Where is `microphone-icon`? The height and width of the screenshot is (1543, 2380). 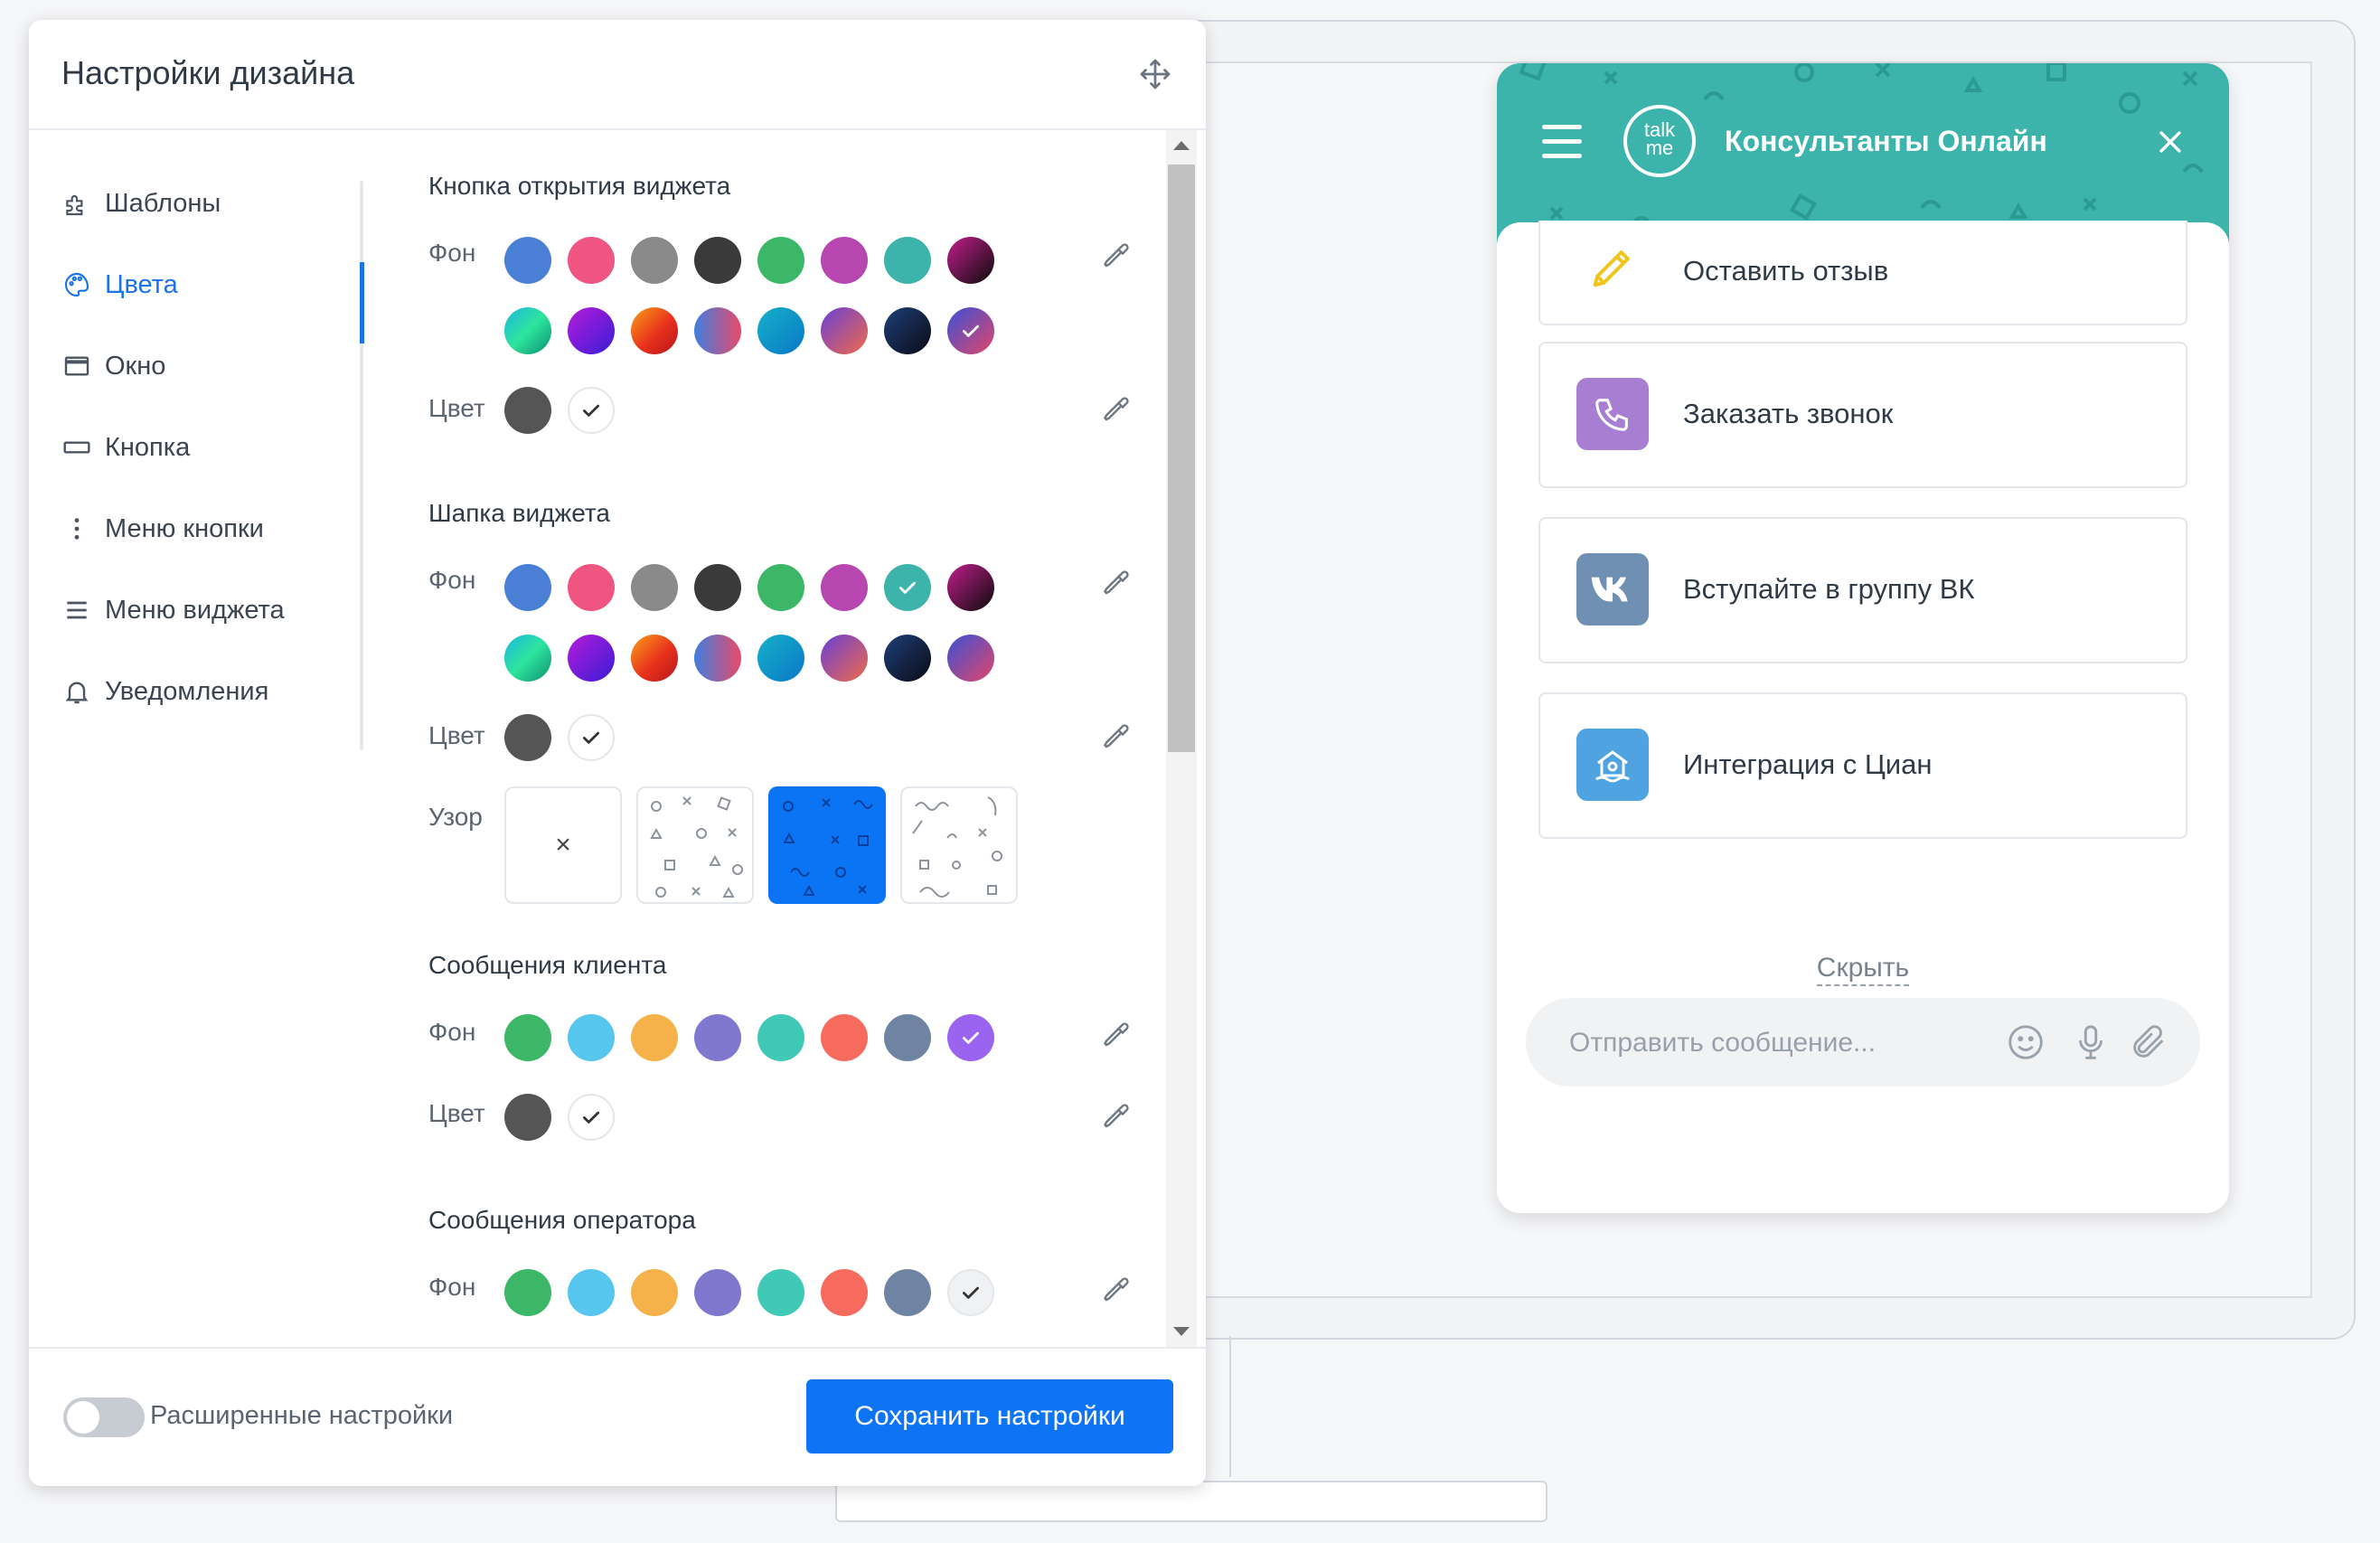 microphone-icon is located at coordinates (2091, 1042).